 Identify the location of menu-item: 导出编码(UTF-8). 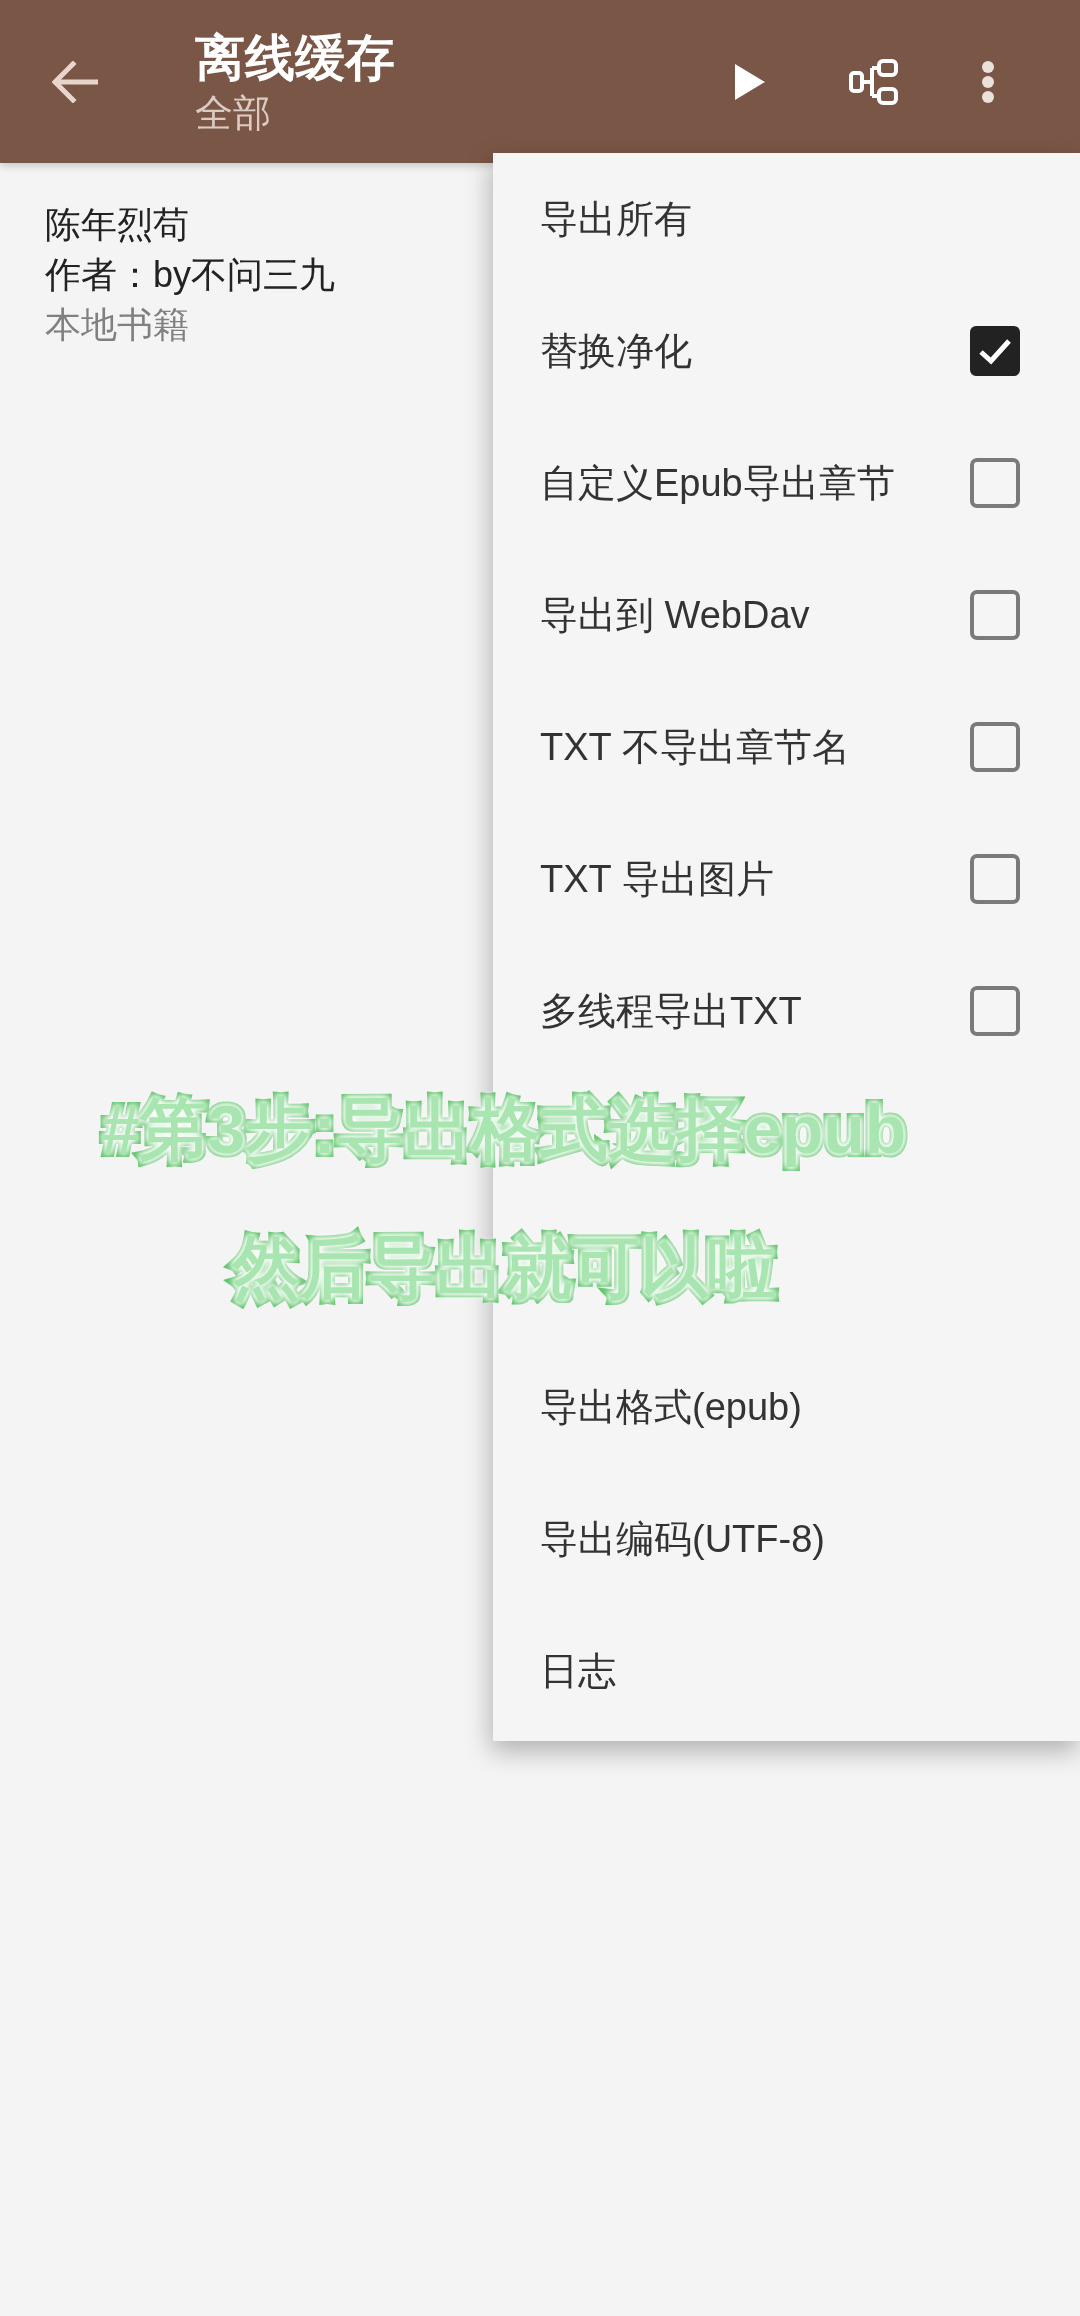
(786, 1539).